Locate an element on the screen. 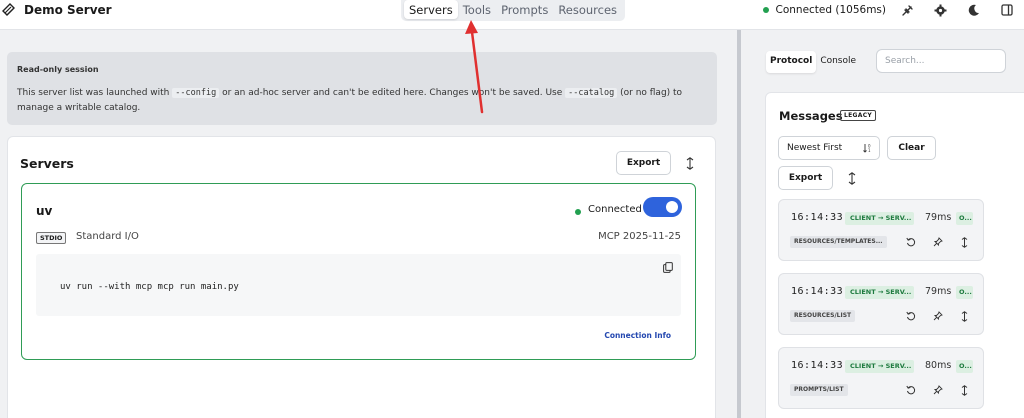  read-only-text-part: This server list was launched with is located at coordinates (93, 93).